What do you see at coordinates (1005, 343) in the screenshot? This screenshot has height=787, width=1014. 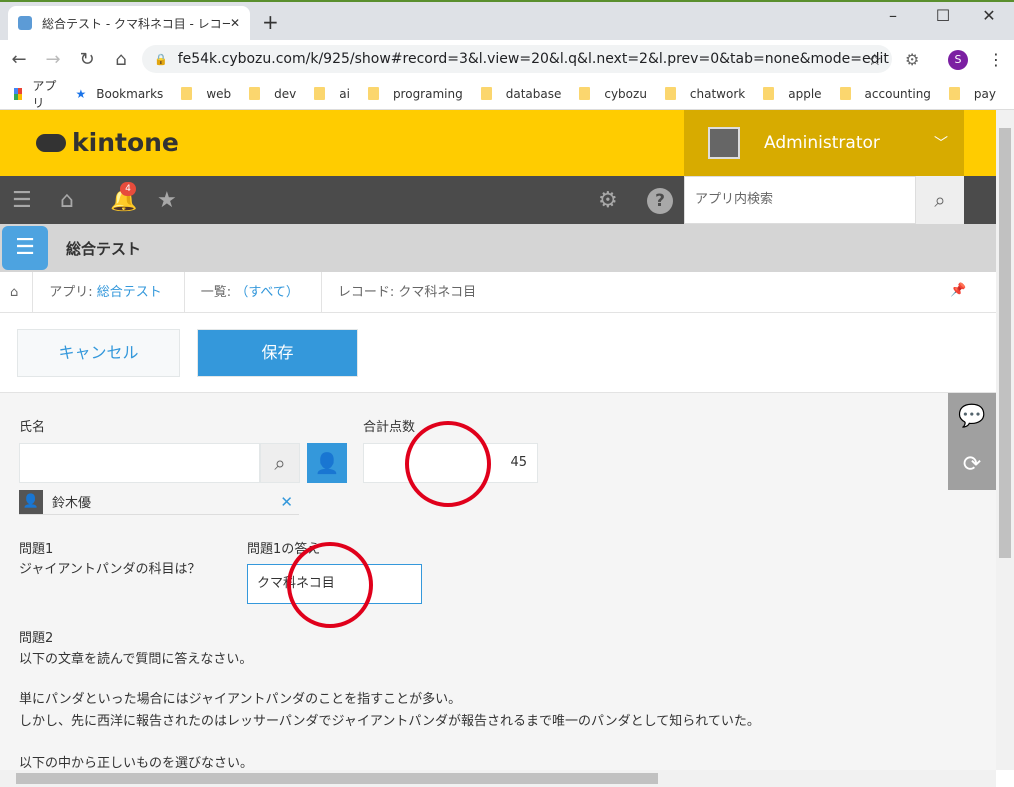 I see `vertical-scroll-thumb` at bounding box center [1005, 343].